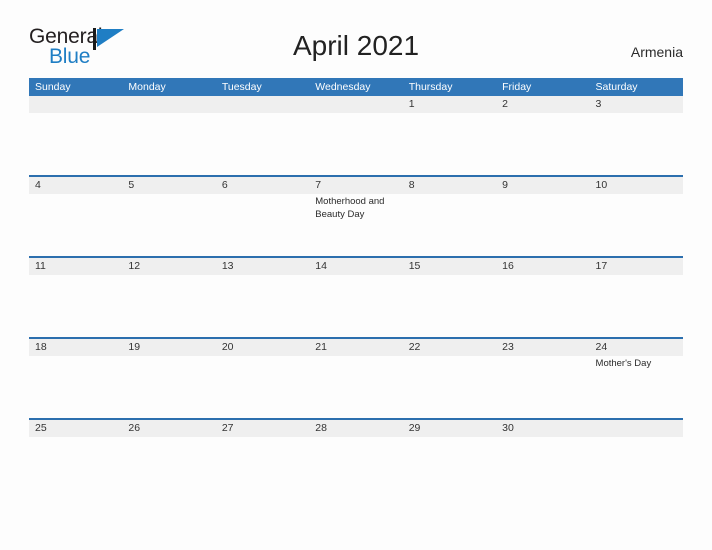 This screenshot has height=550, width=712. What do you see at coordinates (508, 347) in the screenshot?
I see `day-number: 23` at bounding box center [508, 347].